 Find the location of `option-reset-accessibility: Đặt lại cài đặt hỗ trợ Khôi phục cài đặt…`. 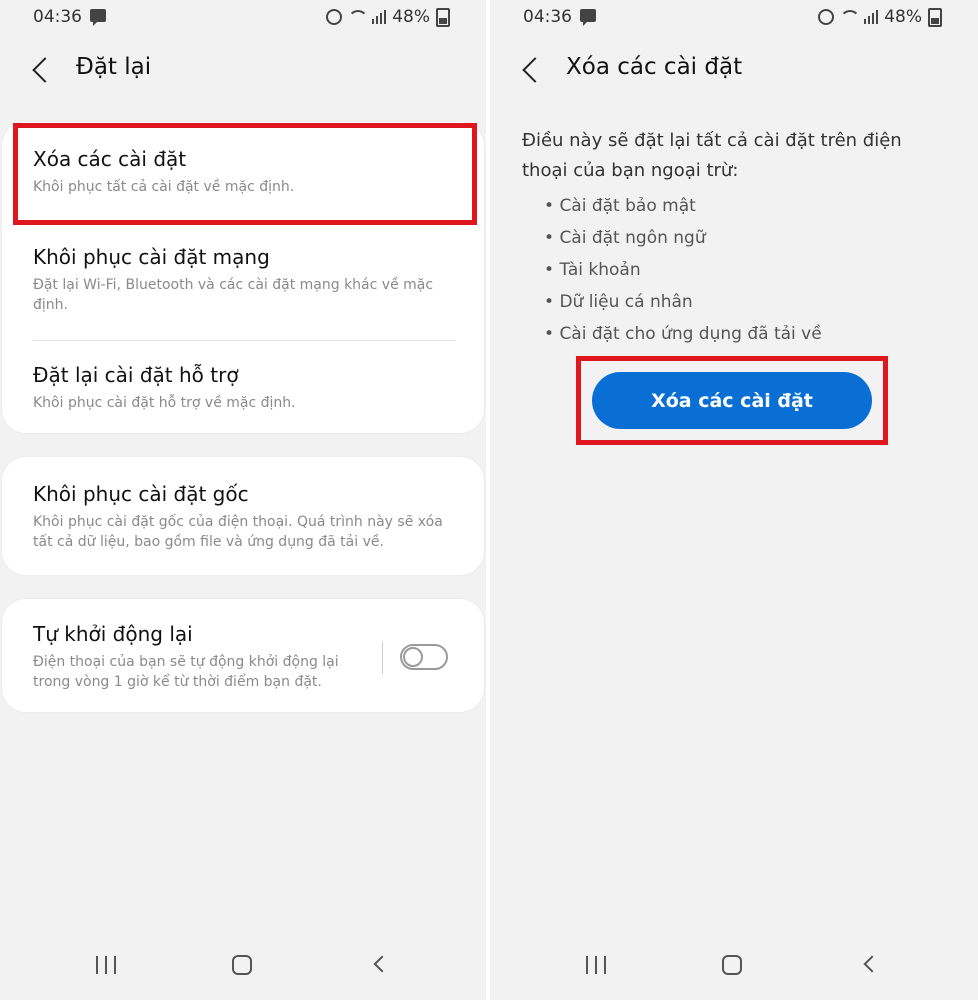

option-reset-accessibility: Đặt lại cài đặt hỗ trợ Khôi phục cài đặt… is located at coordinates (246, 387).